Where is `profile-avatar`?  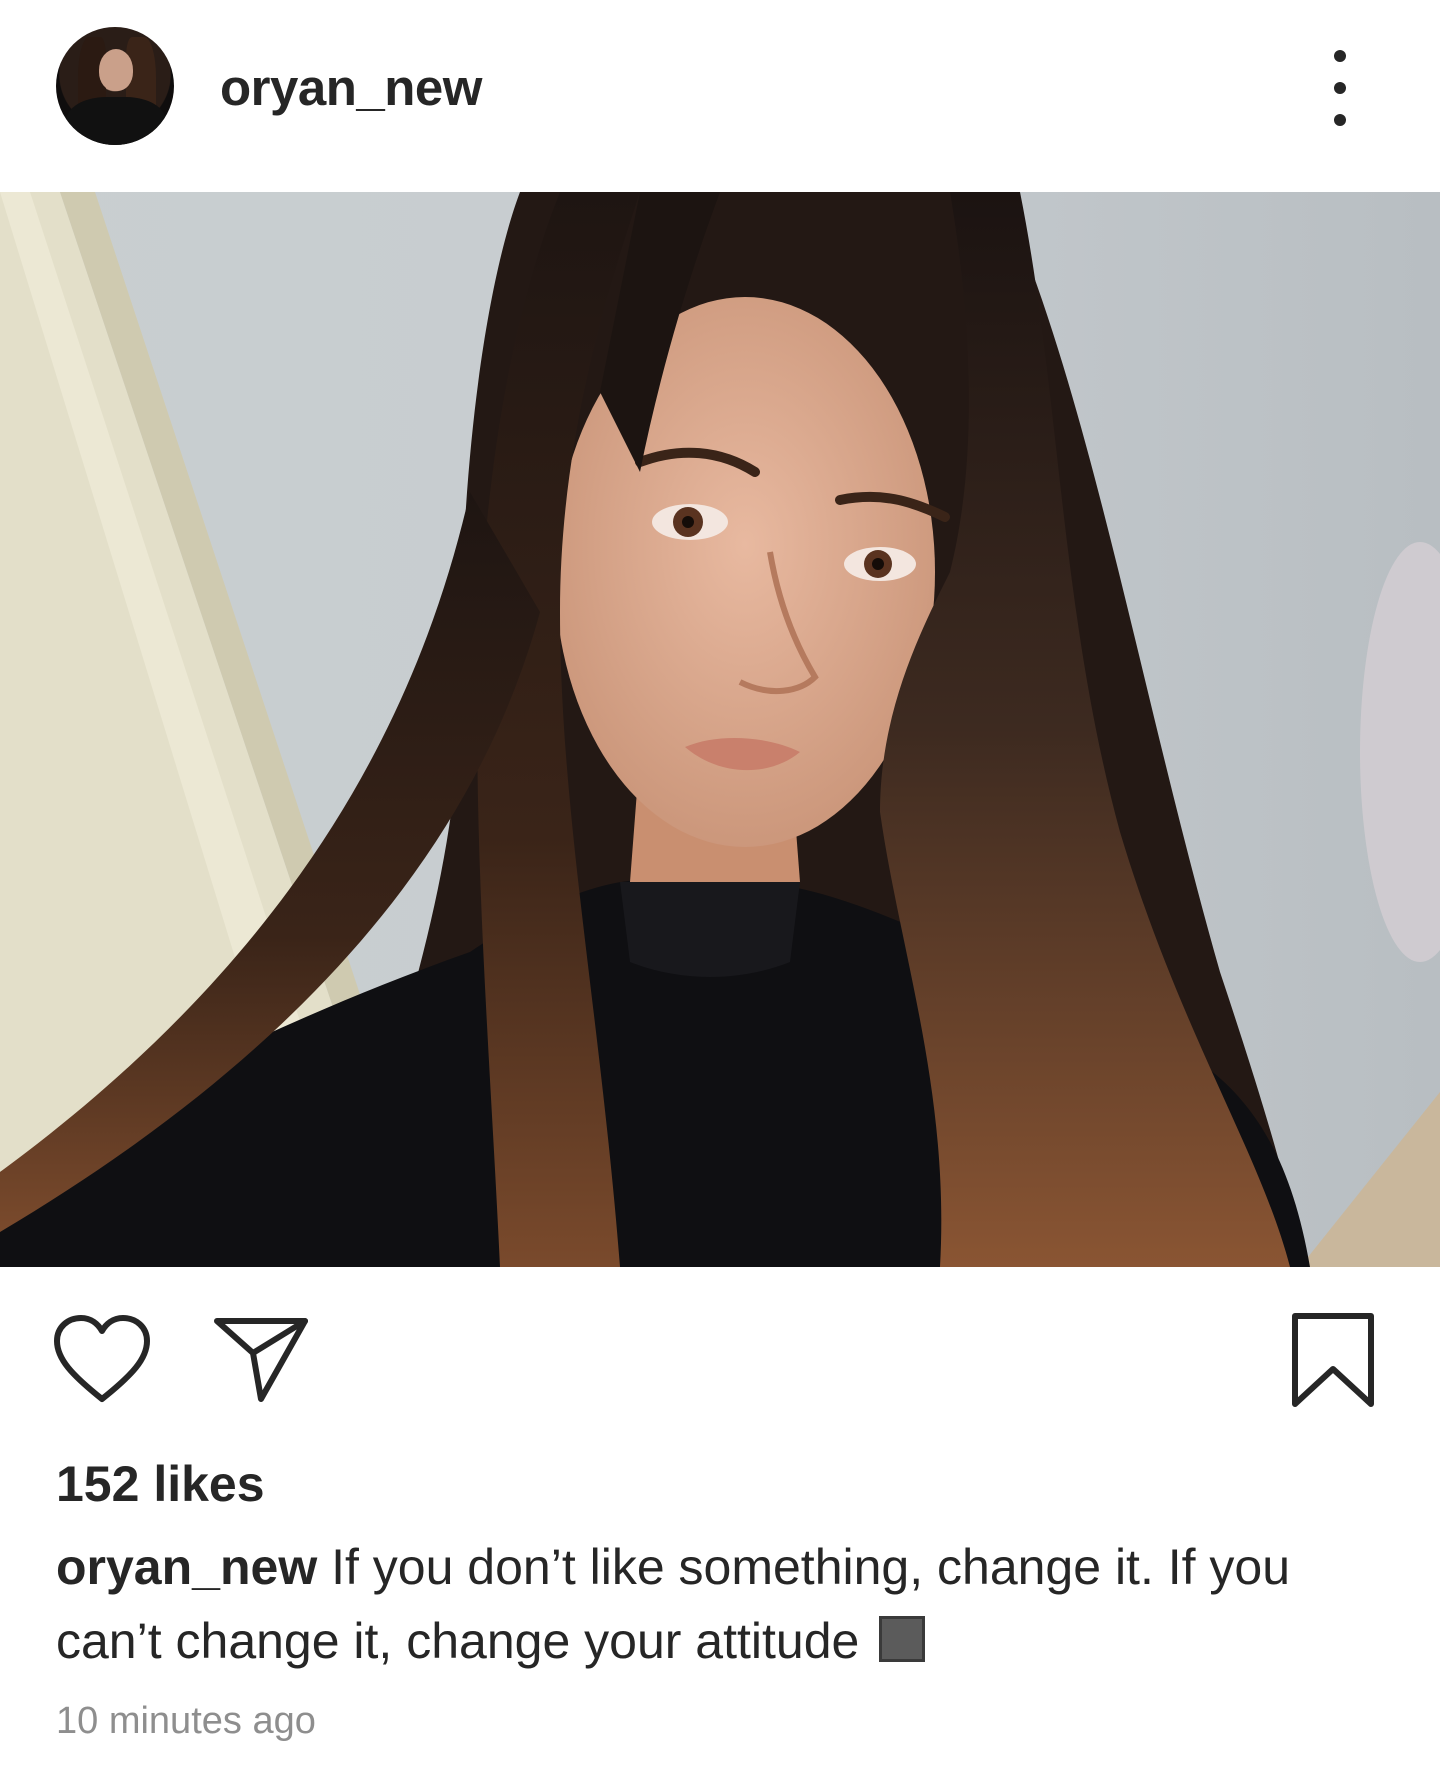
profile-avatar is located at coordinates (115, 86).